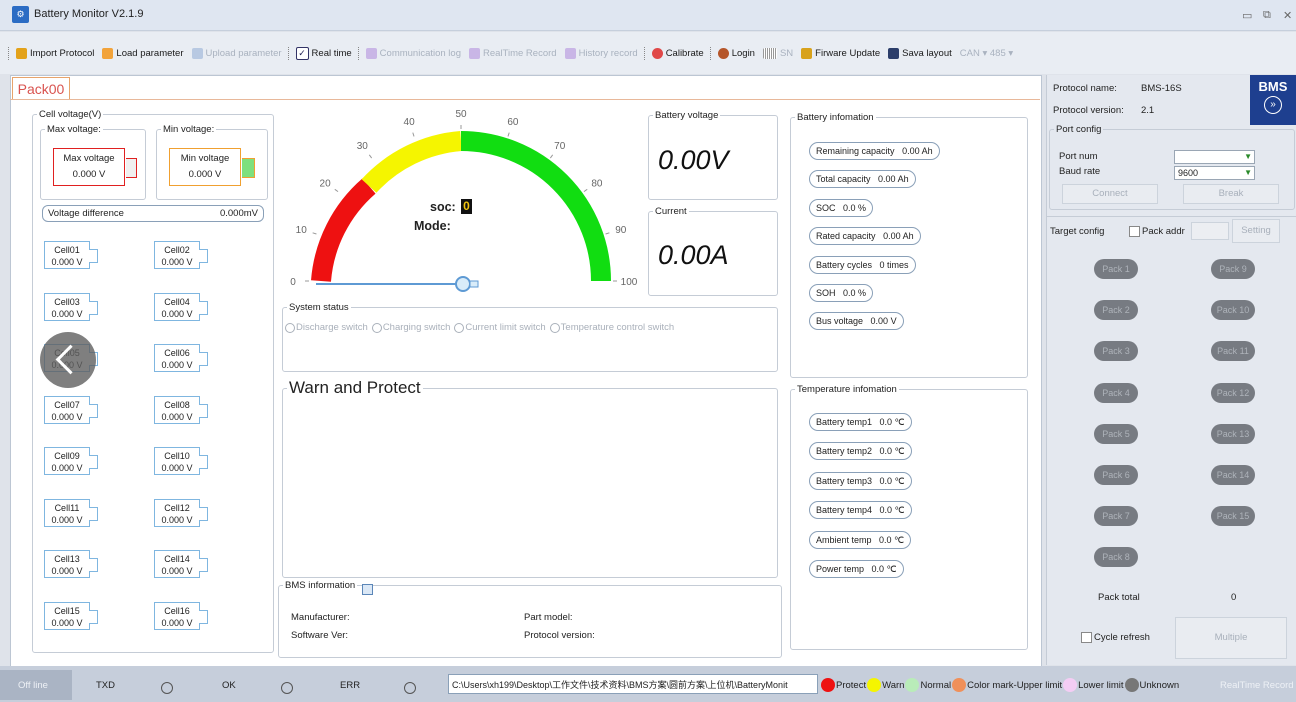  What do you see at coordinates (500, 327) in the screenshot?
I see `status-option: Current limit switch` at bounding box center [500, 327].